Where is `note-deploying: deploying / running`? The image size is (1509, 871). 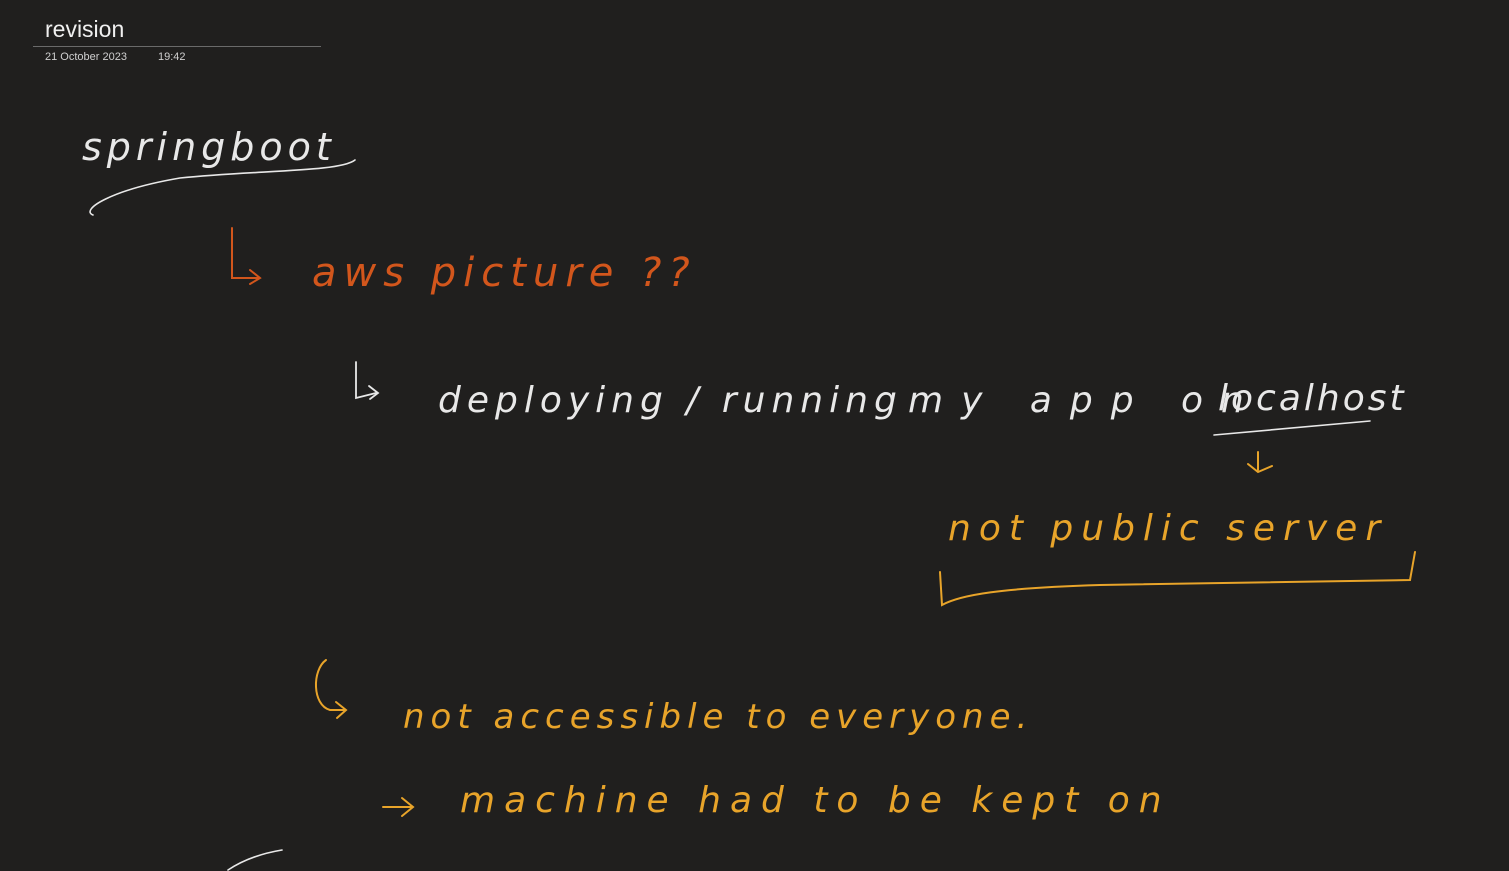 note-deploying: deploying / running is located at coordinates (670, 400).